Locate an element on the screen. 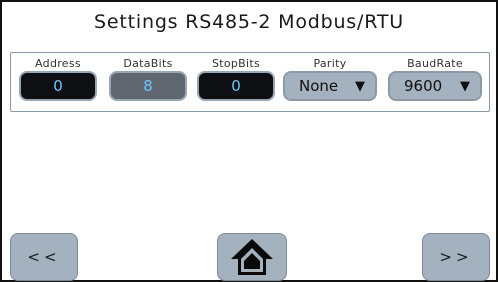  address-value: 0 is located at coordinates (58, 86).